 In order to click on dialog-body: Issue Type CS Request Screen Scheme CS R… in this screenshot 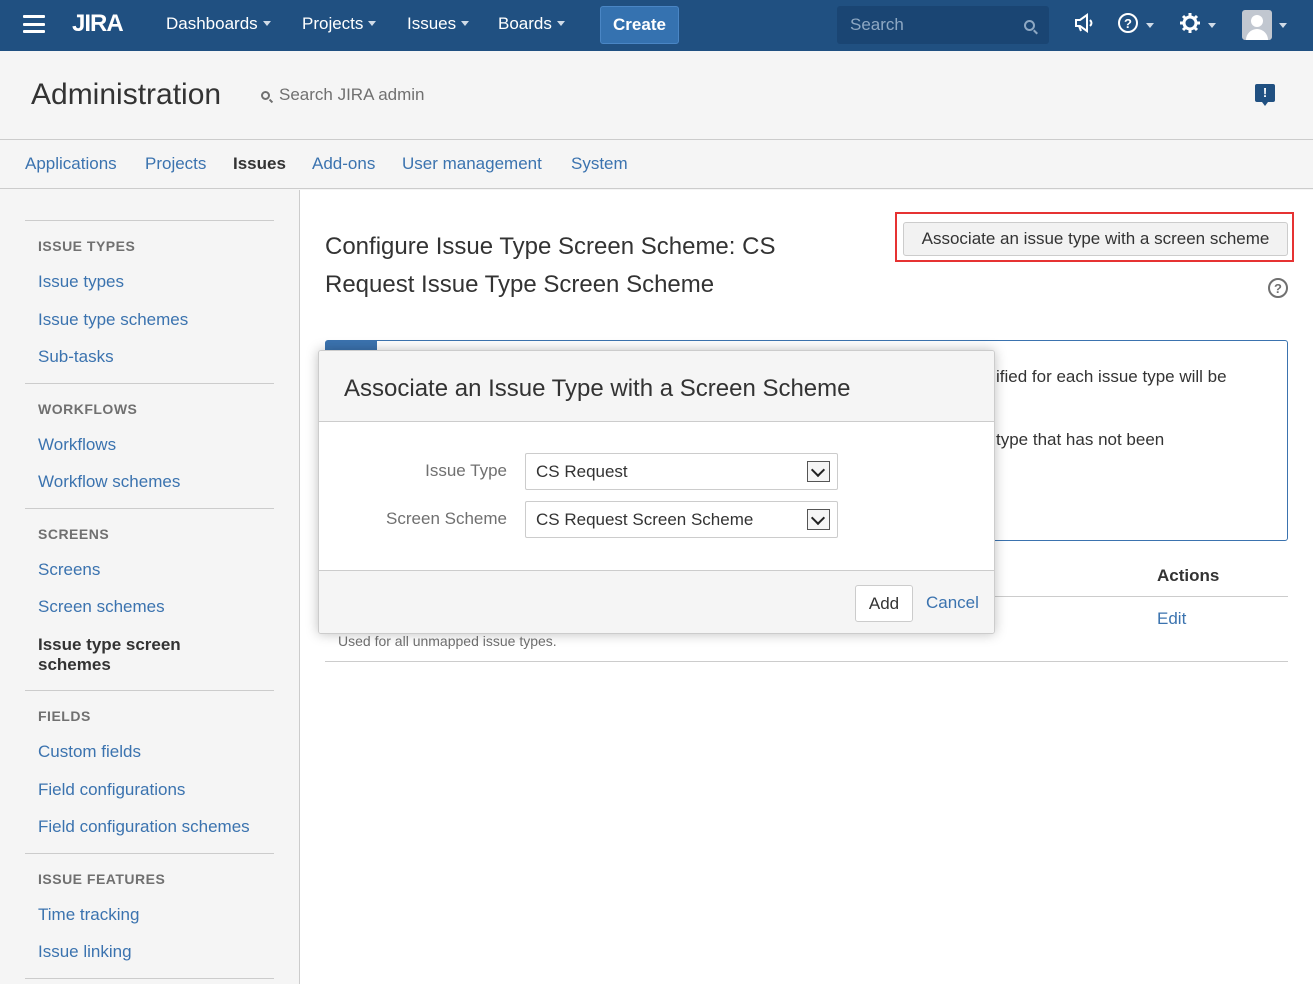, I will do `click(656, 496)`.